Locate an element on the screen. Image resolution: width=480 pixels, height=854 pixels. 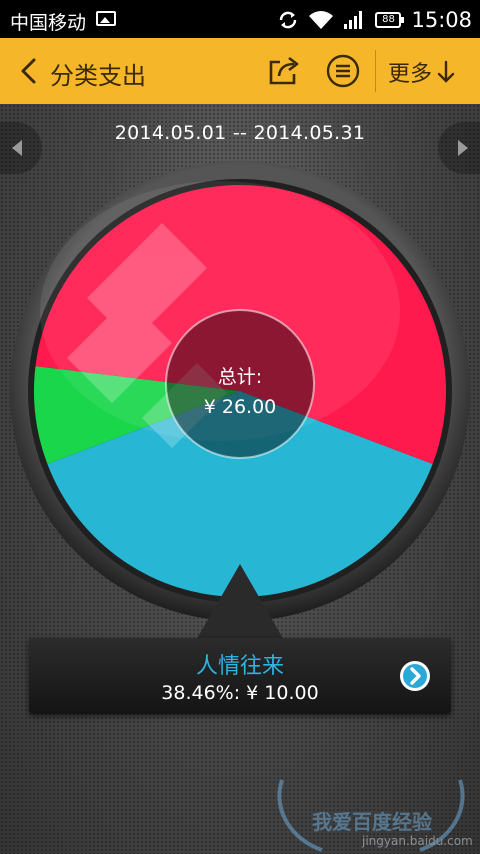
watermark: 我爱百度经验 jingyan.baidu.com is located at coordinates (371, 812).